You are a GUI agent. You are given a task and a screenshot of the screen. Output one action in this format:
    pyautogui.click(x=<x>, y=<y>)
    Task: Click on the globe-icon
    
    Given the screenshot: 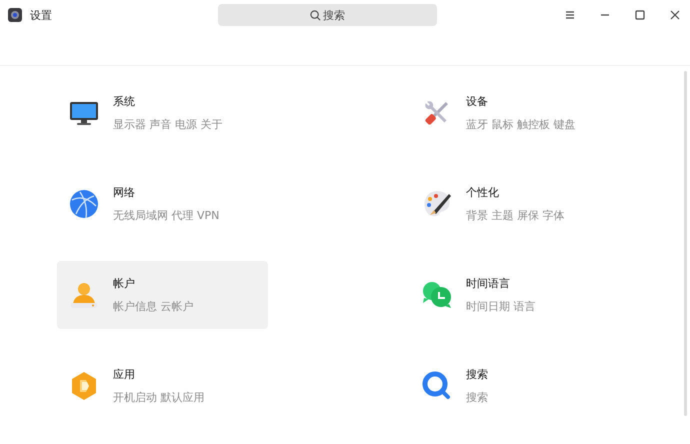 What is the action you would take?
    pyautogui.click(x=84, y=204)
    